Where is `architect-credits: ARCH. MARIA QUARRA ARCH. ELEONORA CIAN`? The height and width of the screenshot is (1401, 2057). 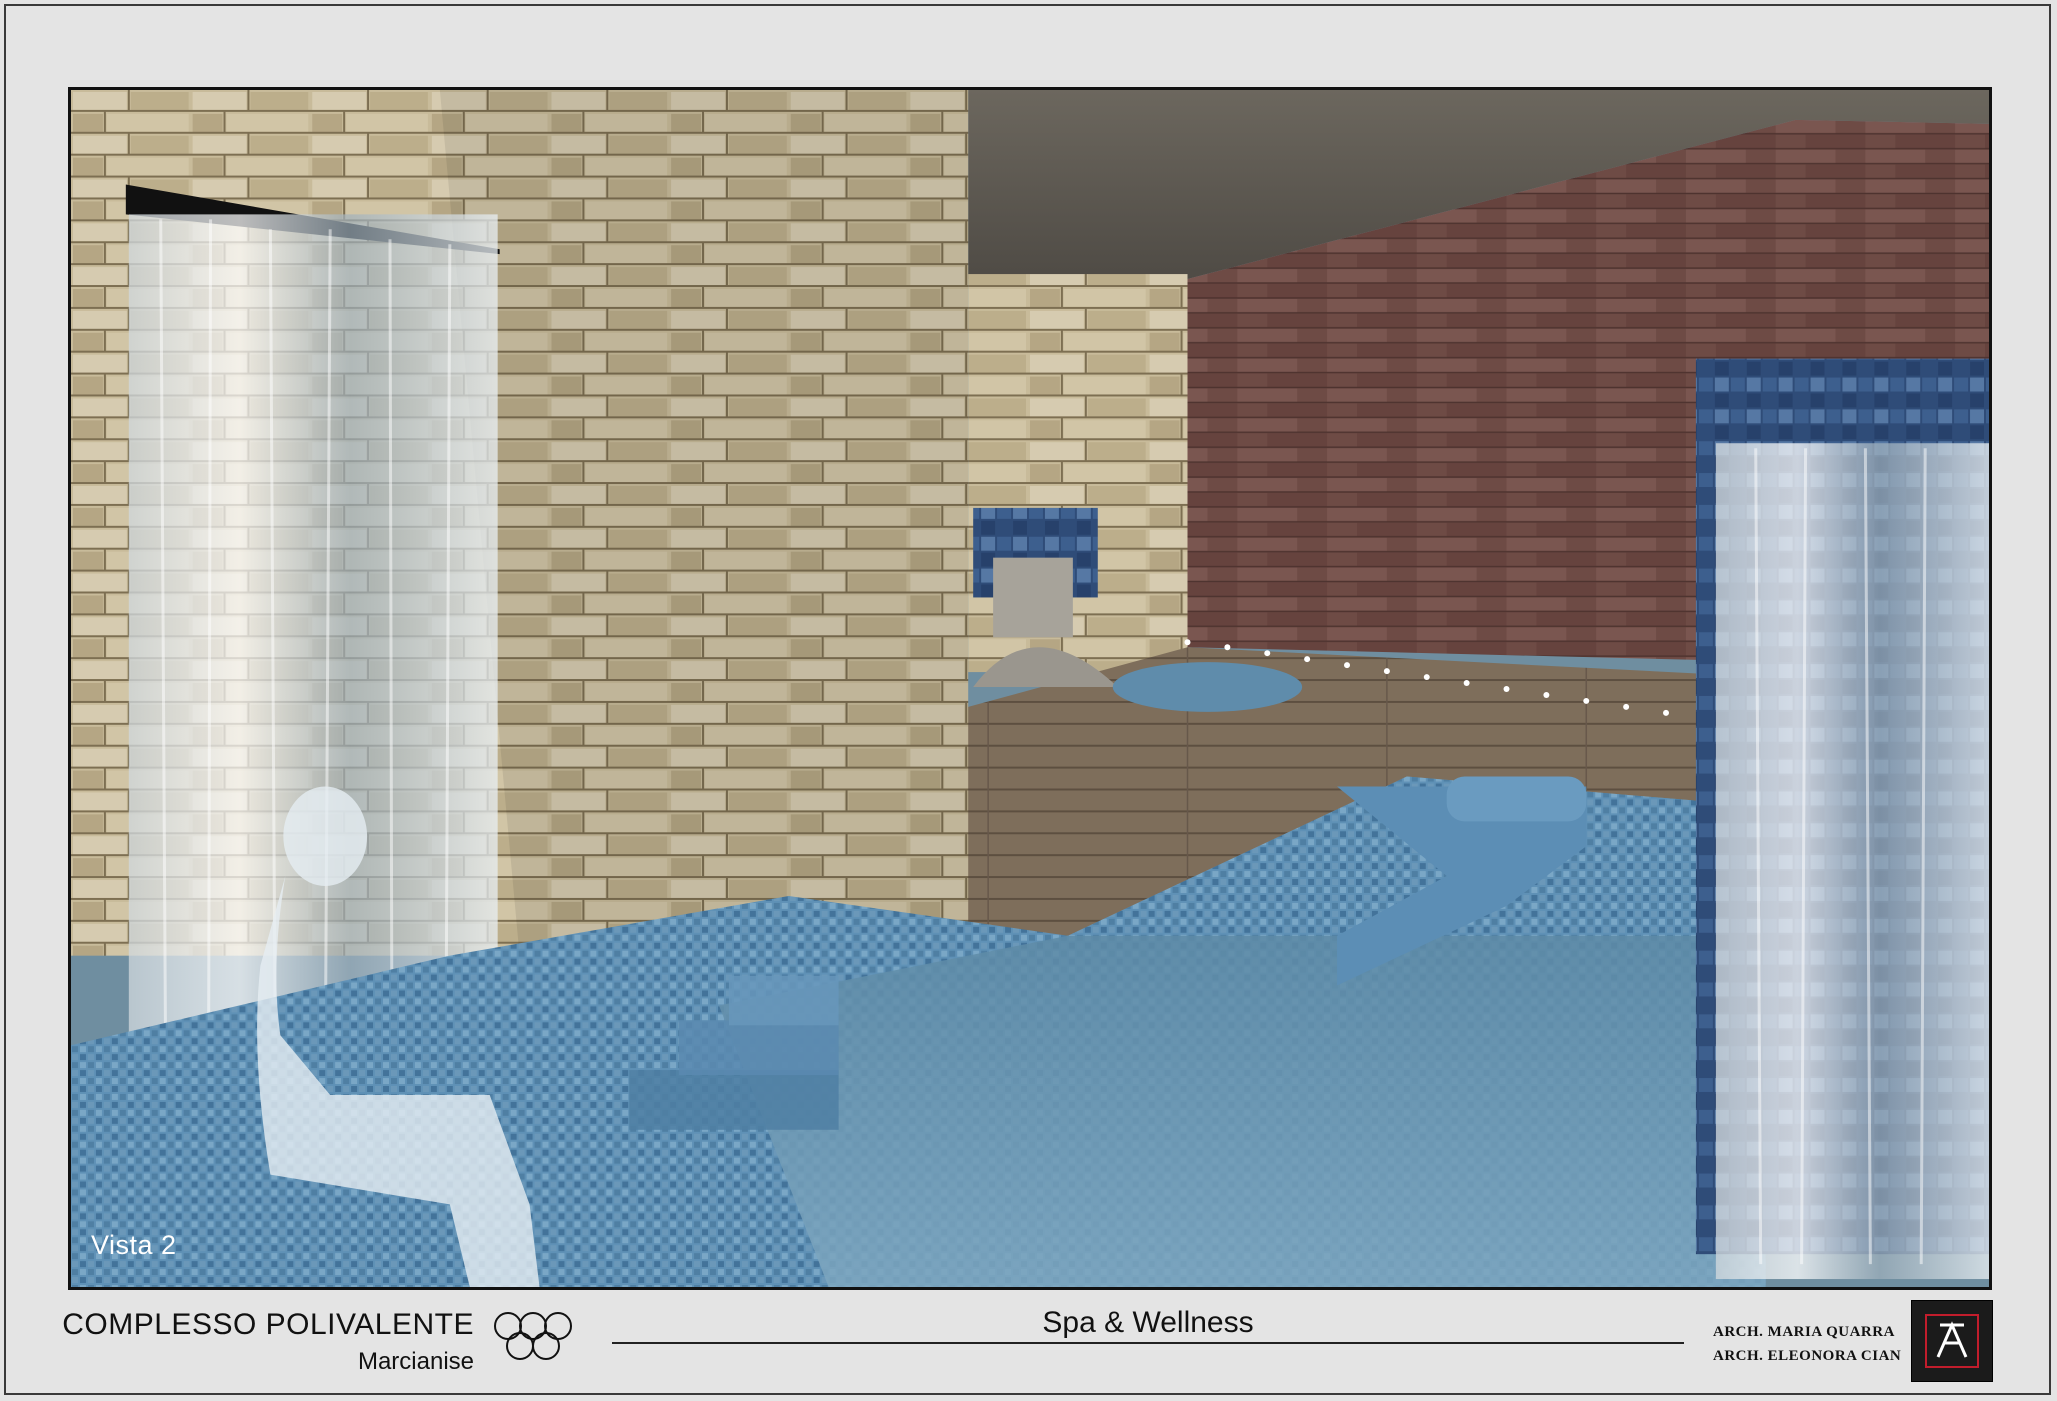 architect-credits: ARCH. MARIA QUARRA ARCH. ELEONORA CIAN is located at coordinates (1807, 1344).